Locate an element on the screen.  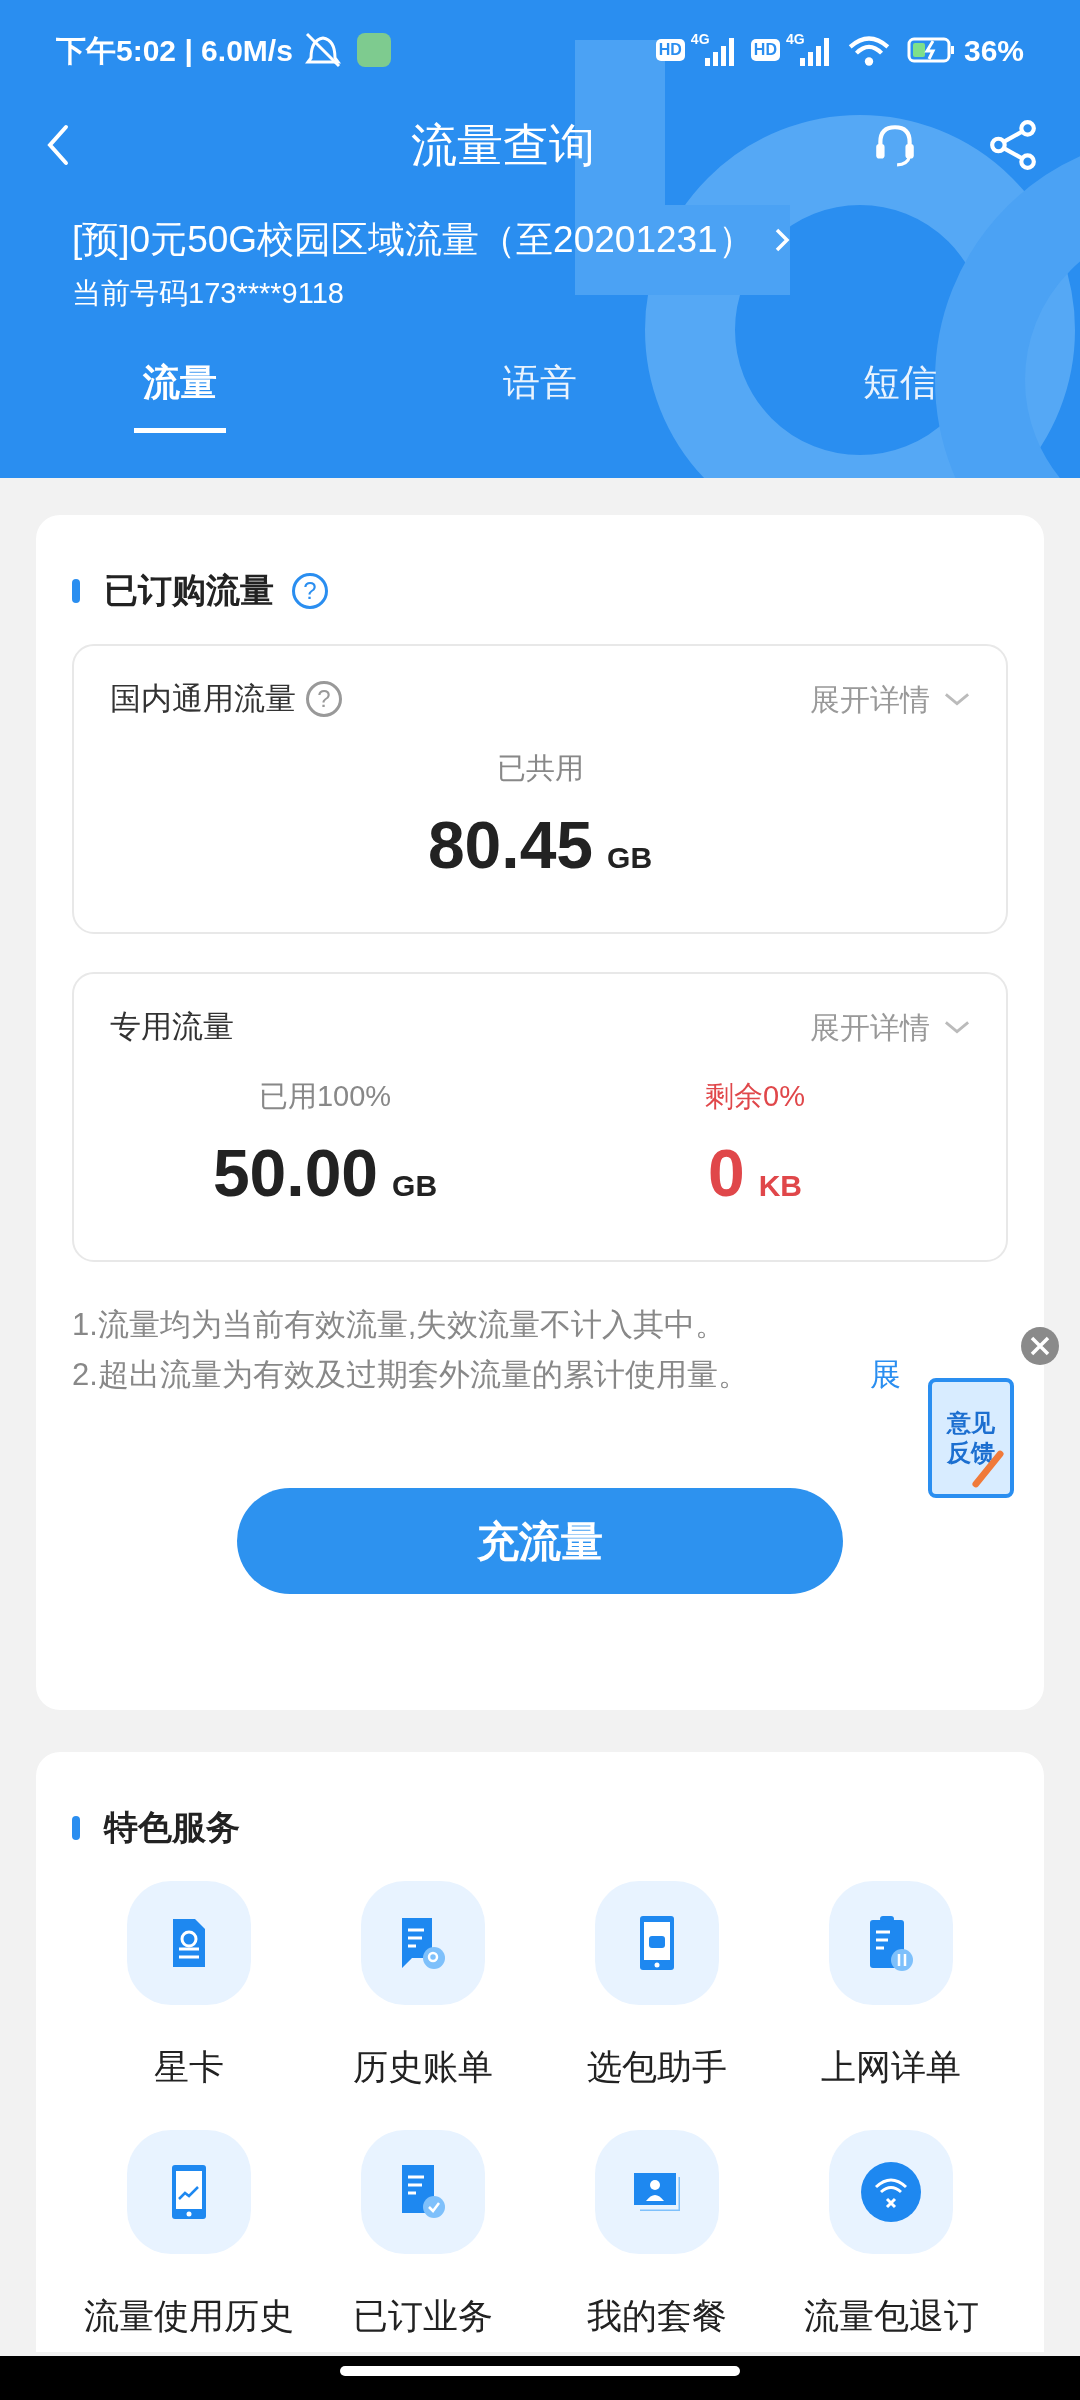
service-item: 上网详单 is located at coordinates (891, 1987).